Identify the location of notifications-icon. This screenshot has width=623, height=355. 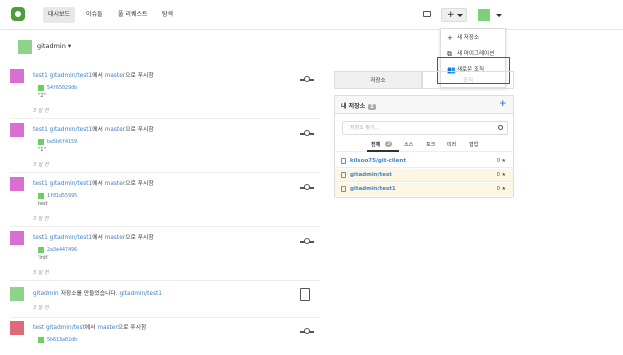
(427, 14).